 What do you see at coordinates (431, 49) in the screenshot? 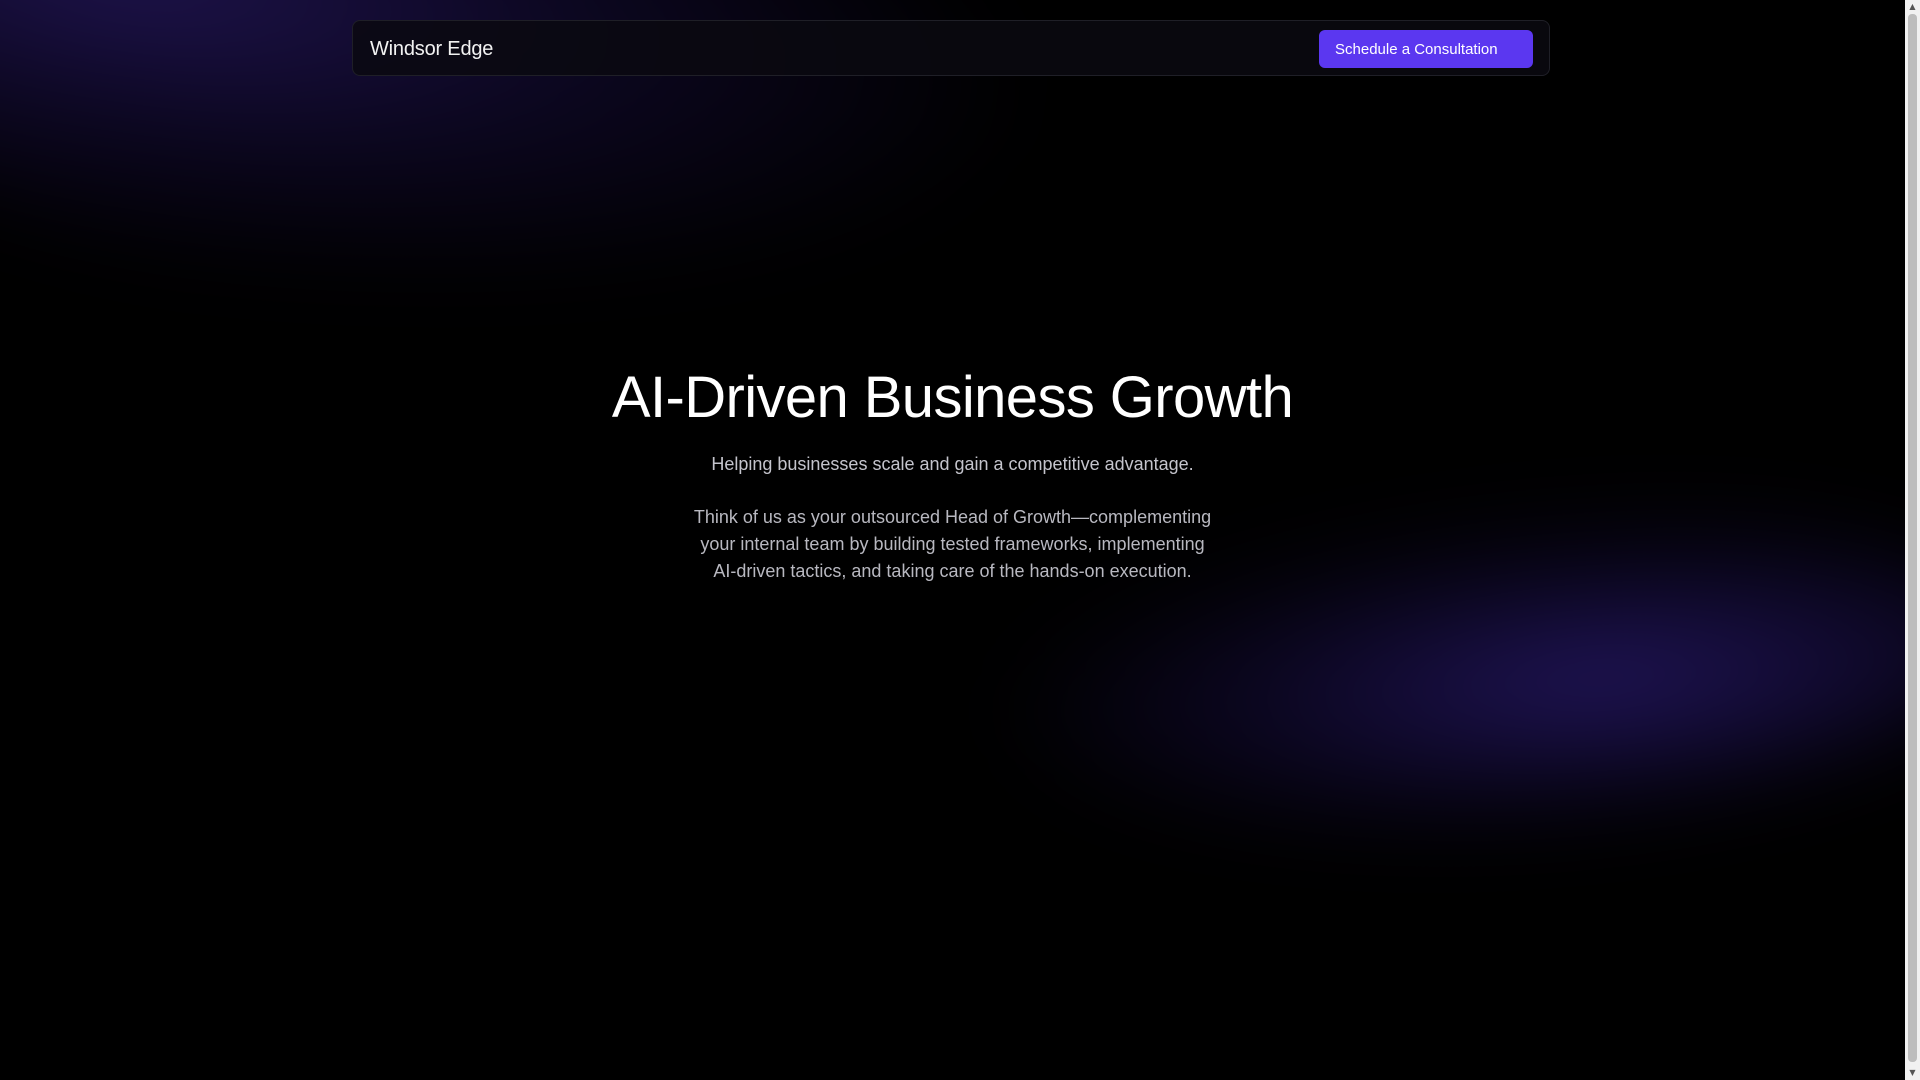
I see `brand-logo-text: Windsor Edge` at bounding box center [431, 49].